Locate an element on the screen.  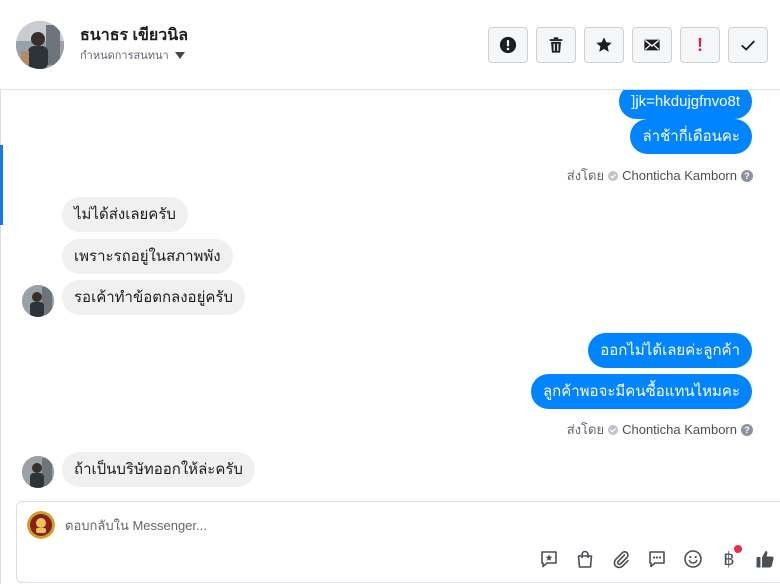
like-button is located at coordinates (765, 559).